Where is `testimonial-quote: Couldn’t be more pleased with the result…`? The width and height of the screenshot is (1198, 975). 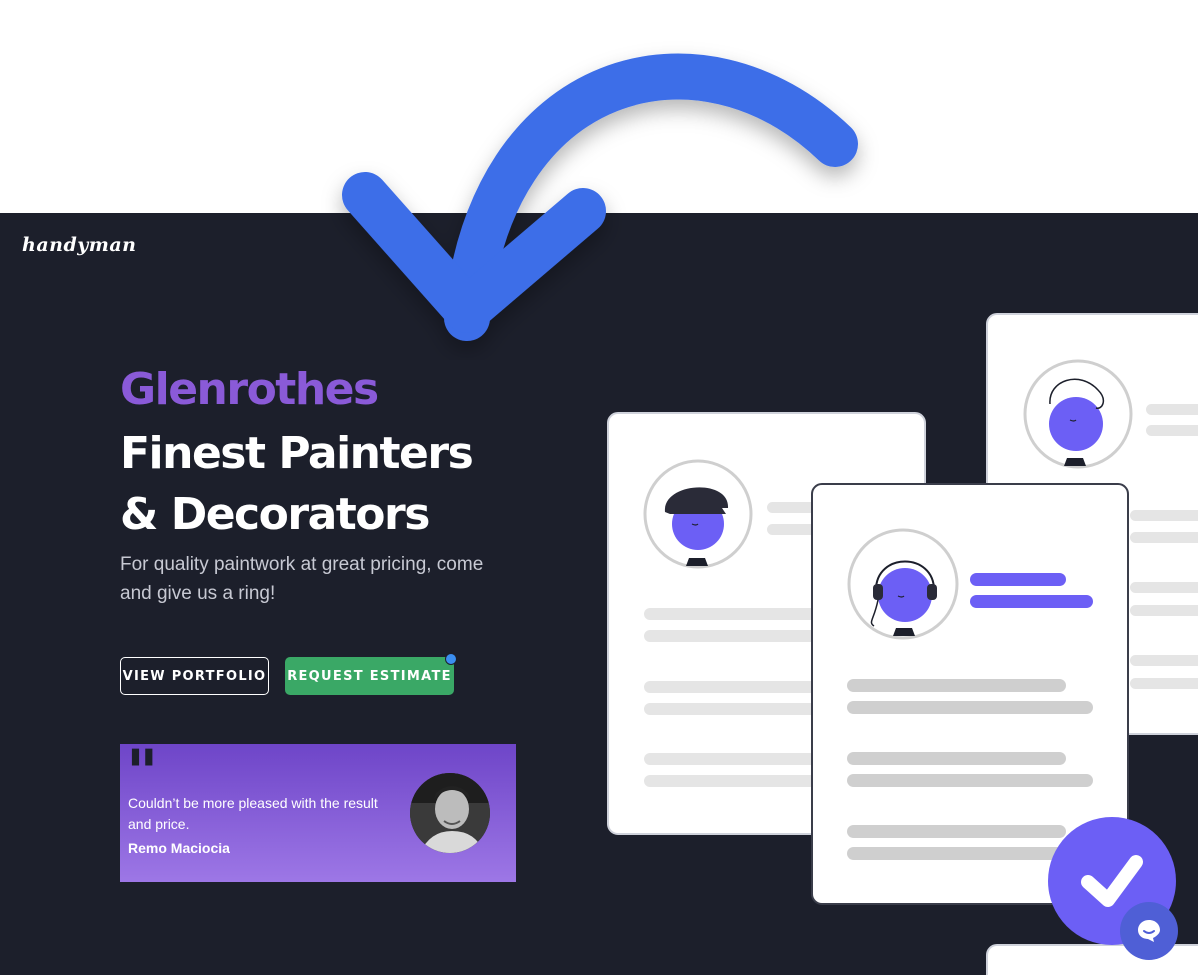 testimonial-quote: Couldn’t be more pleased with the result… is located at coordinates (253, 813).